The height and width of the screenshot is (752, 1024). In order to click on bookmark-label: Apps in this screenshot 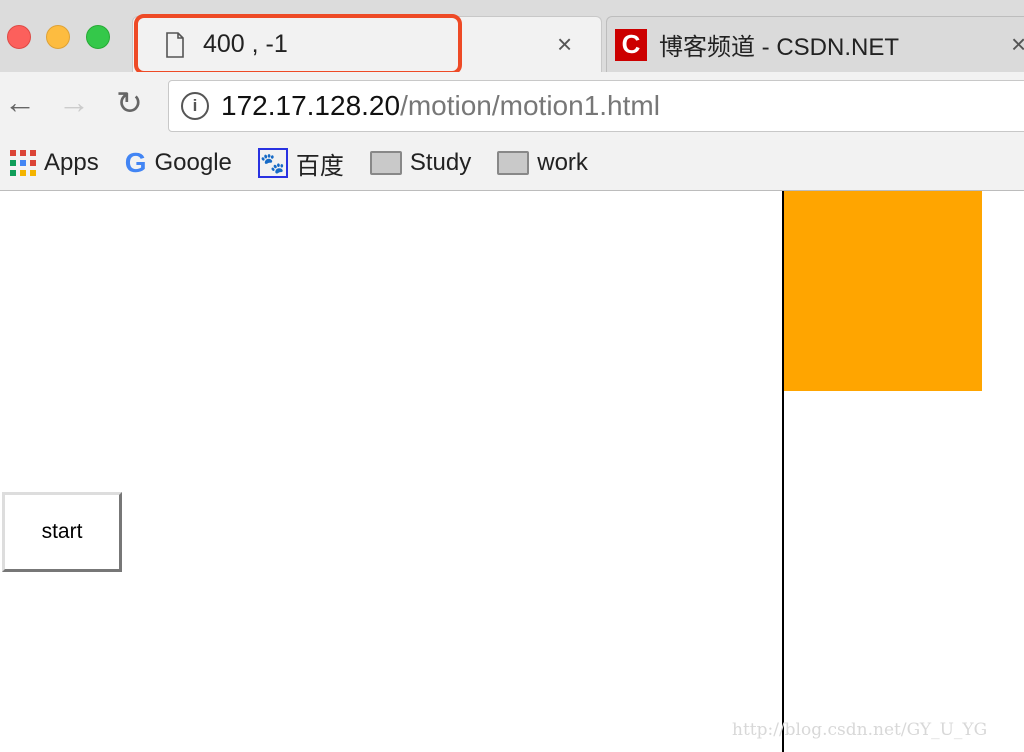, I will do `click(71, 162)`.